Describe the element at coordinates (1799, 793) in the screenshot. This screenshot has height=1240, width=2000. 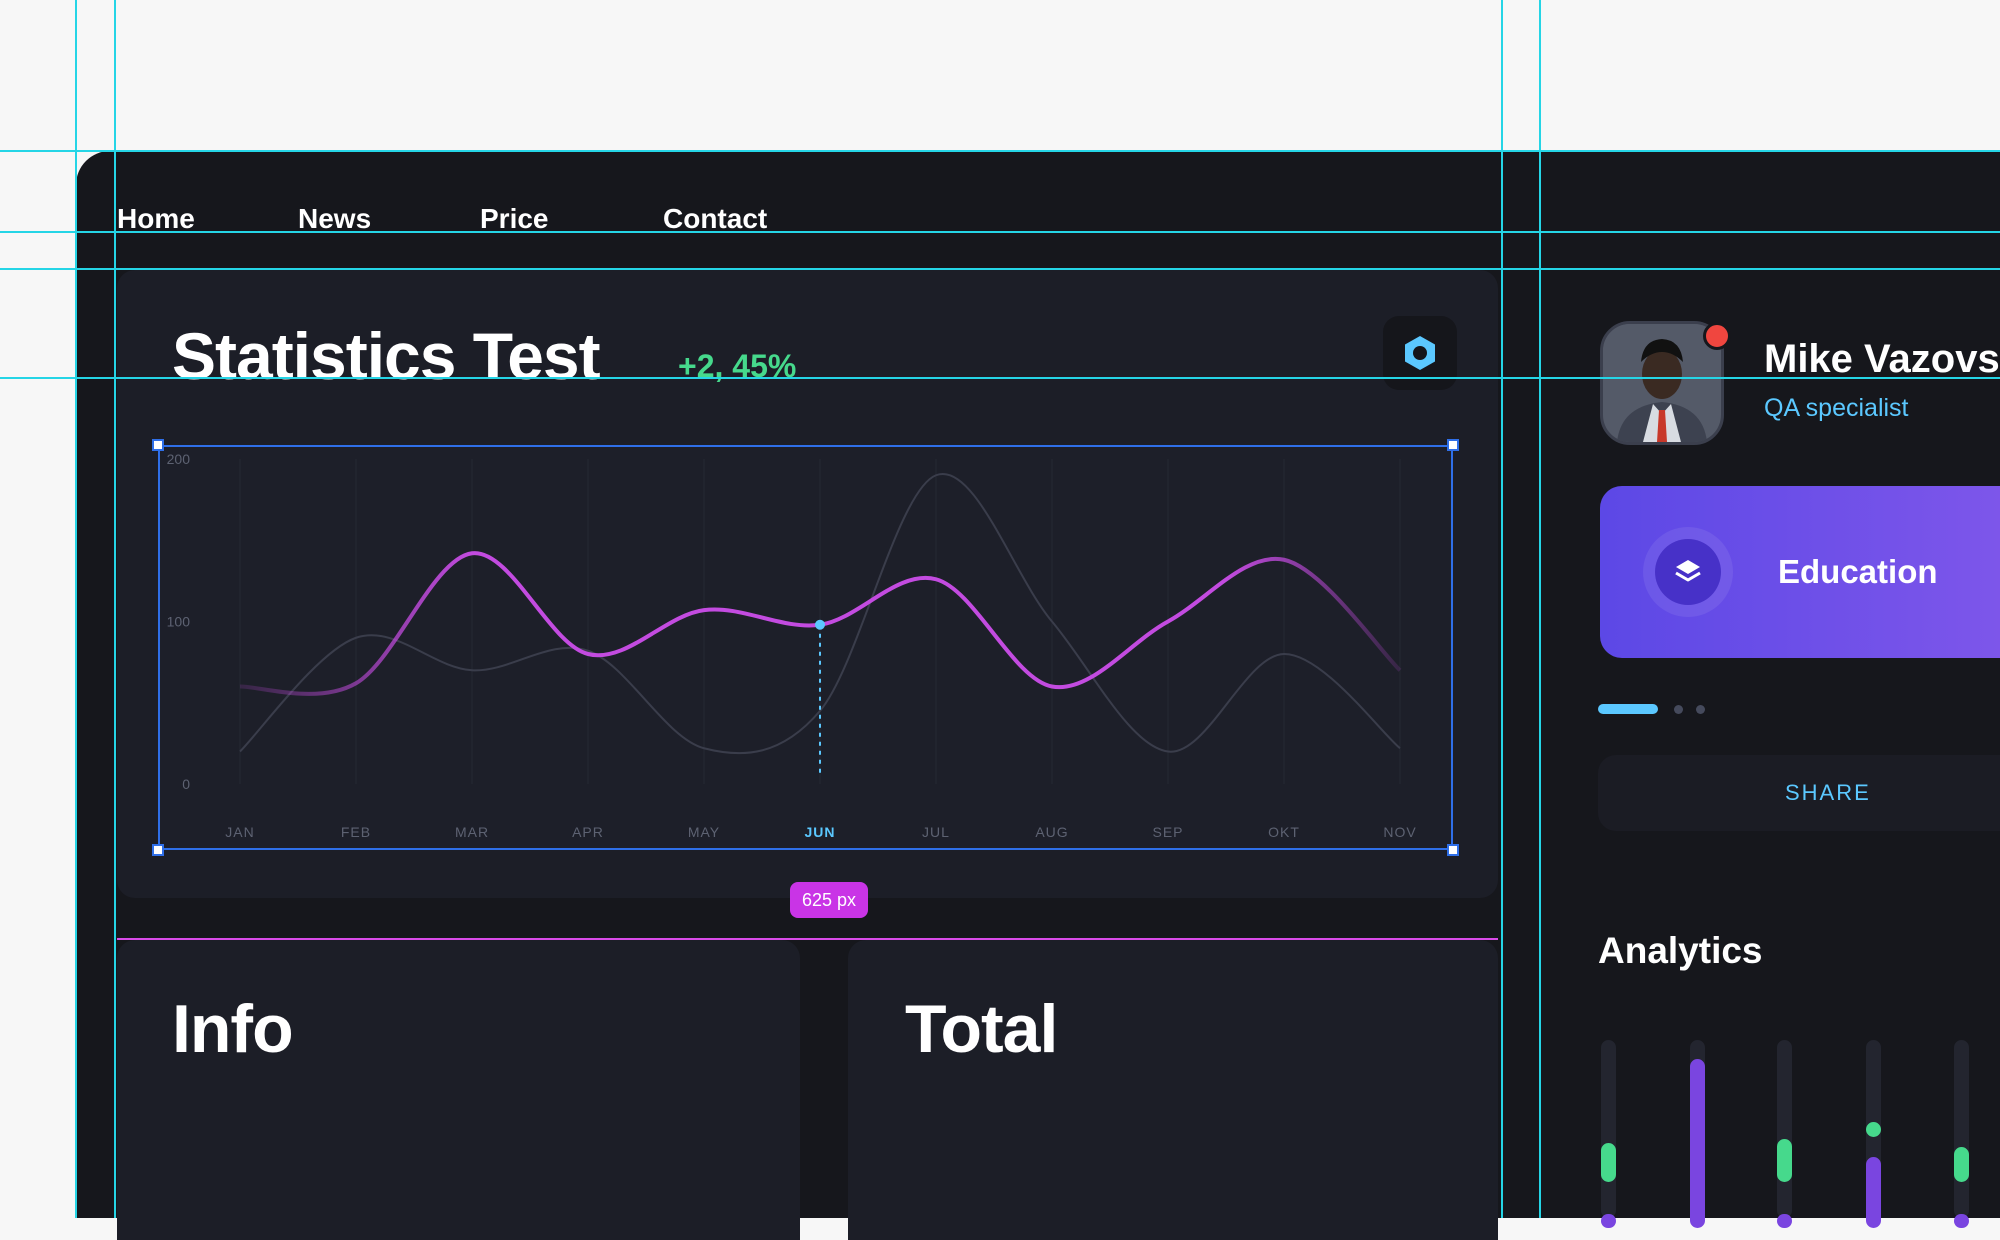
I see `share-button: SHARE` at that location.